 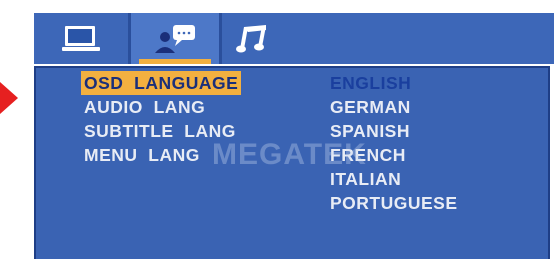 I want to click on tab-system, so click(x=82, y=38).